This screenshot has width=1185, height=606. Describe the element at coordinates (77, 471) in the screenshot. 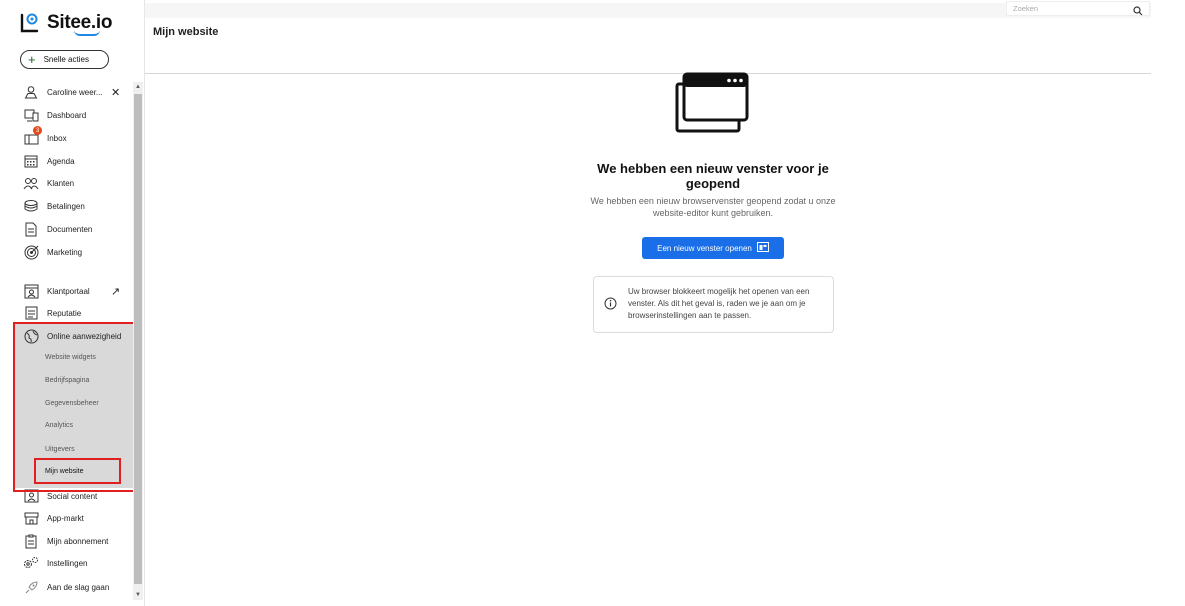

I see `highlight-mijn-website` at that location.